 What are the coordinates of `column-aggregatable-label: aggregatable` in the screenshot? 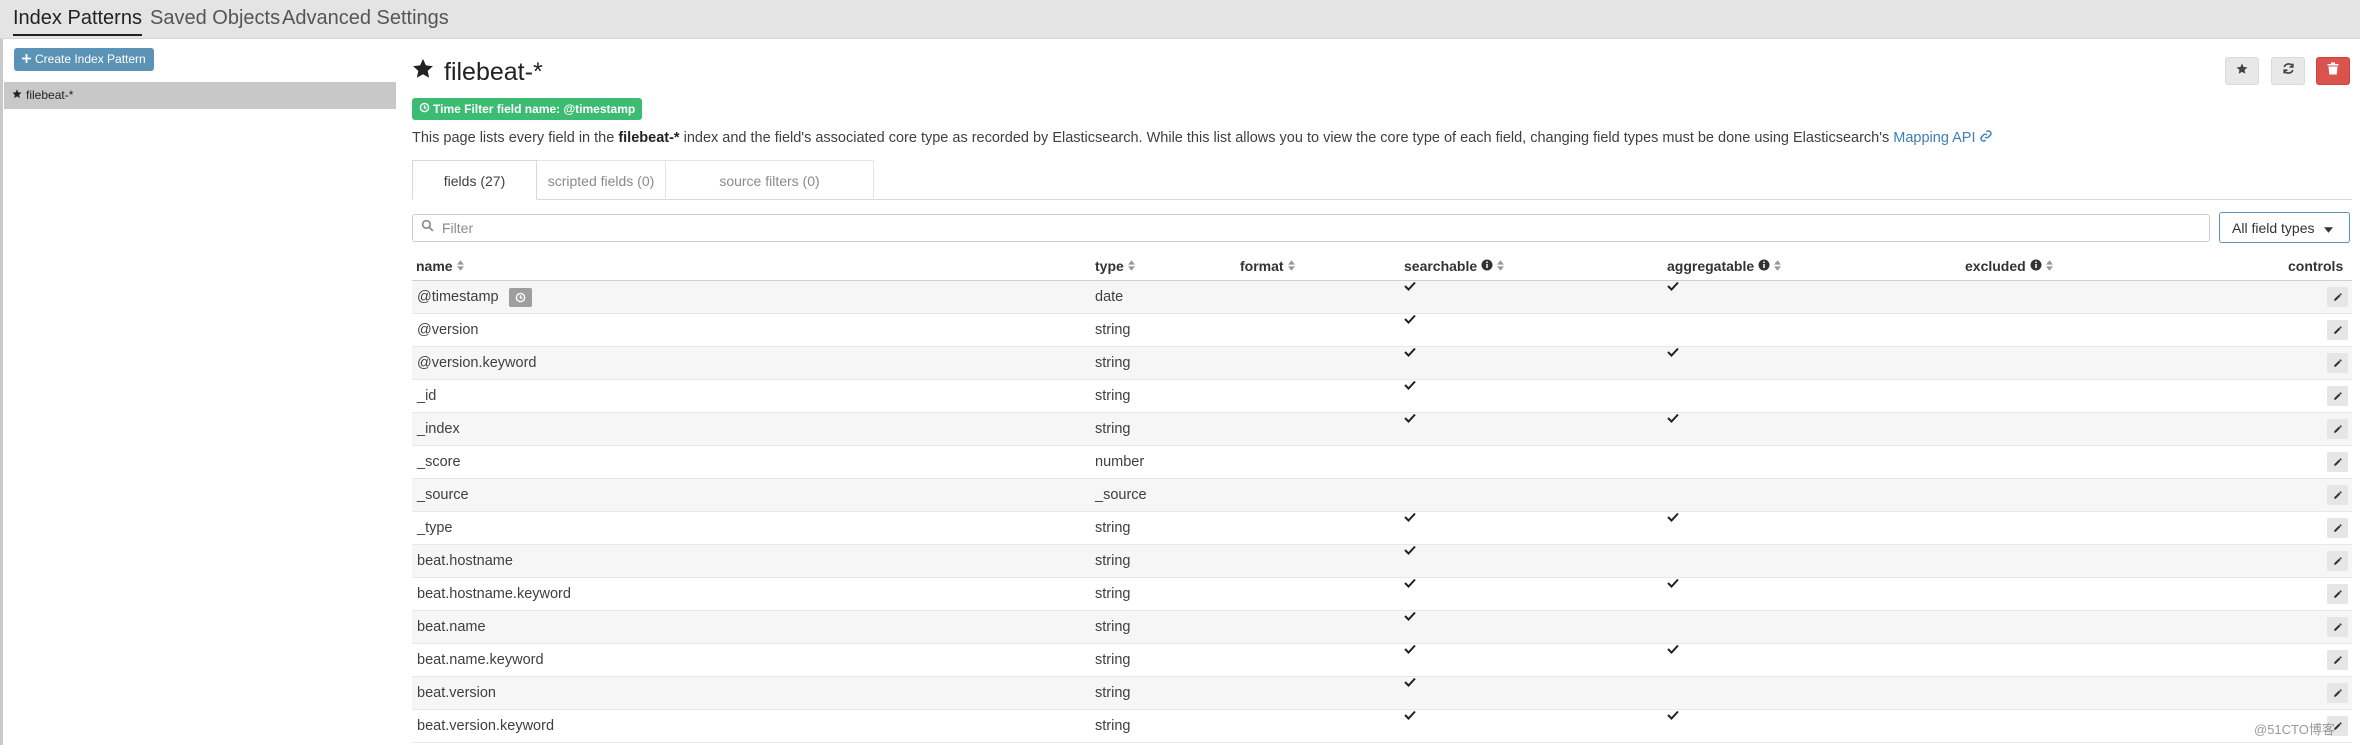 It's located at (1711, 266).